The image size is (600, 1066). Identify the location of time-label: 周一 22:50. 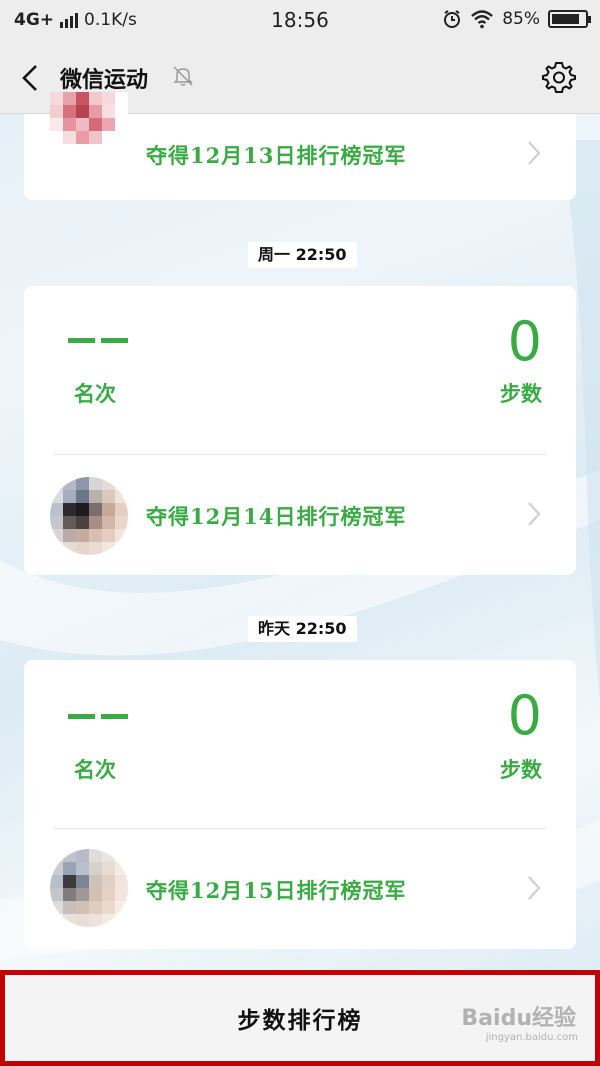
(302, 255).